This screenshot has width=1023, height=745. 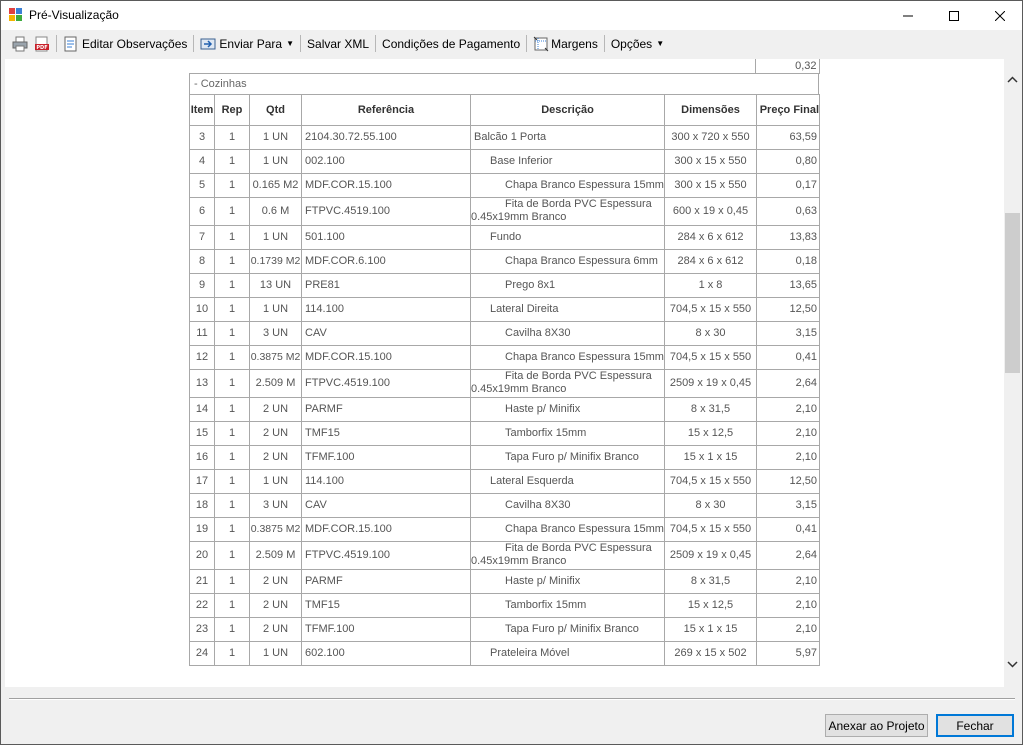 I want to click on report-top-table: 0,32, so click(x=504, y=66).